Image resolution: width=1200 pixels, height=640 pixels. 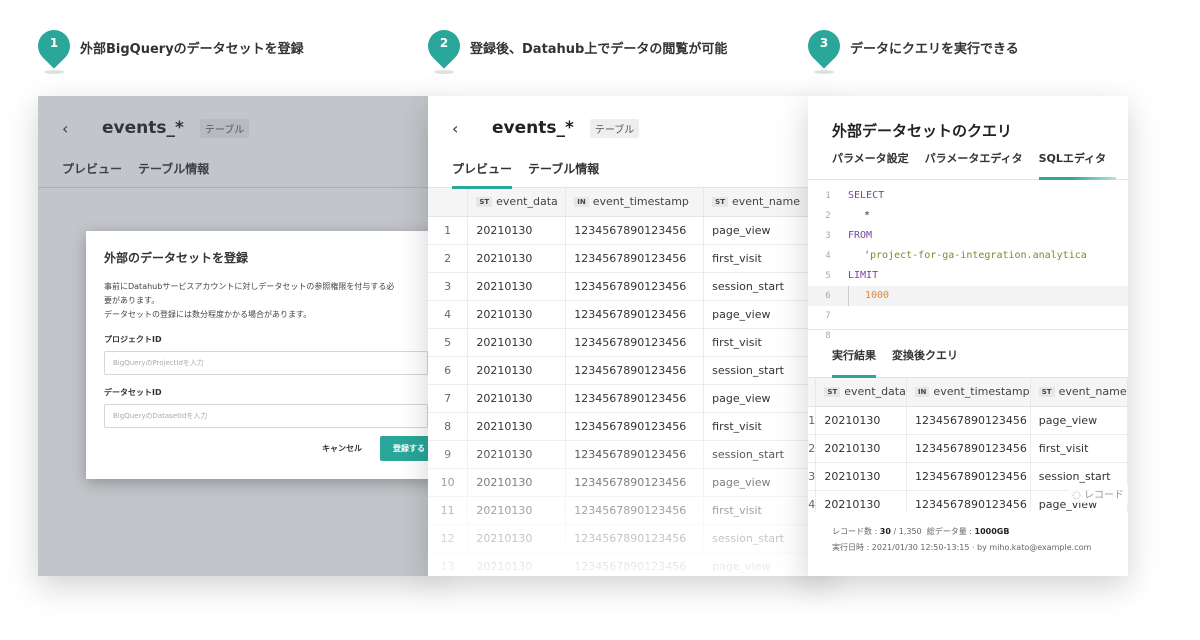 What do you see at coordinates (342, 448) in the screenshot?
I see `cancel-button: キャンセル` at bounding box center [342, 448].